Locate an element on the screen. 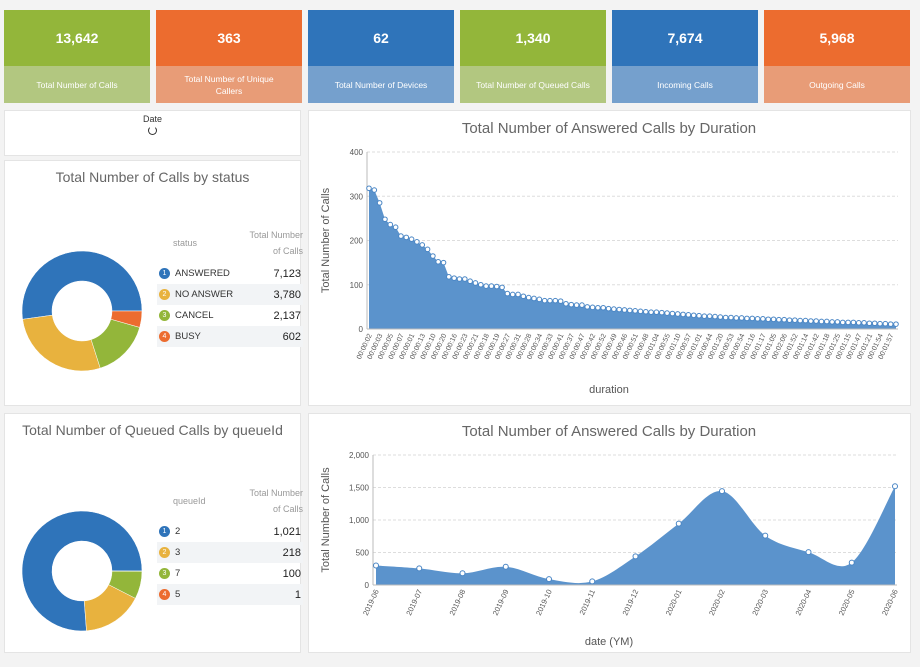  legend-row: 1 ANSWERED 7,123 is located at coordinates (230, 273).